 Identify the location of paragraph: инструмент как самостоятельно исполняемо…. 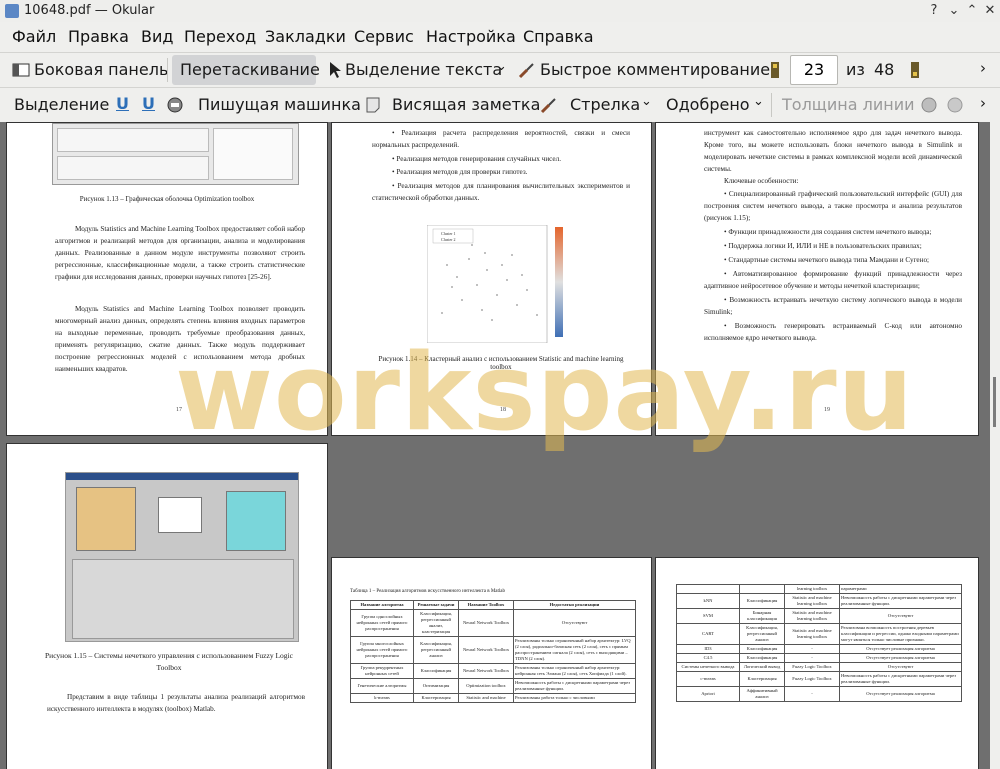
(833, 151).